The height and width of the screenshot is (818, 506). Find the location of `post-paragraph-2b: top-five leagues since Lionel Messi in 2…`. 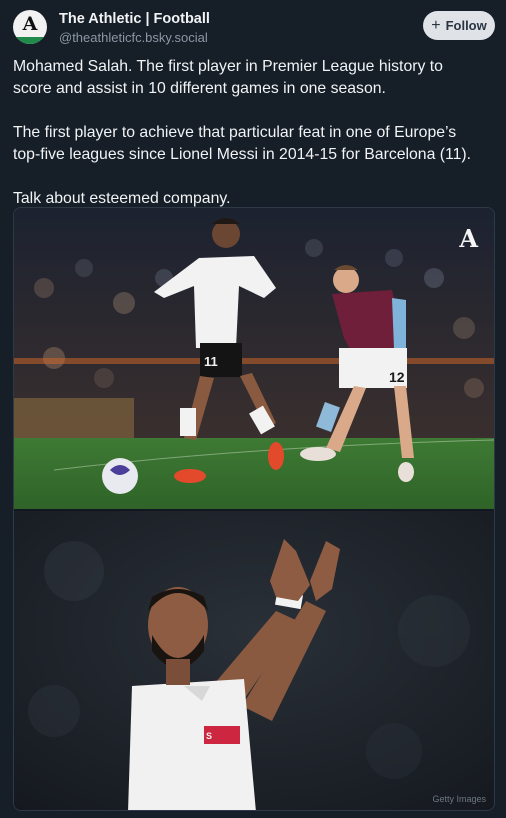

post-paragraph-2b: top-five leagues since Lionel Messi in 2… is located at coordinates (255, 155).